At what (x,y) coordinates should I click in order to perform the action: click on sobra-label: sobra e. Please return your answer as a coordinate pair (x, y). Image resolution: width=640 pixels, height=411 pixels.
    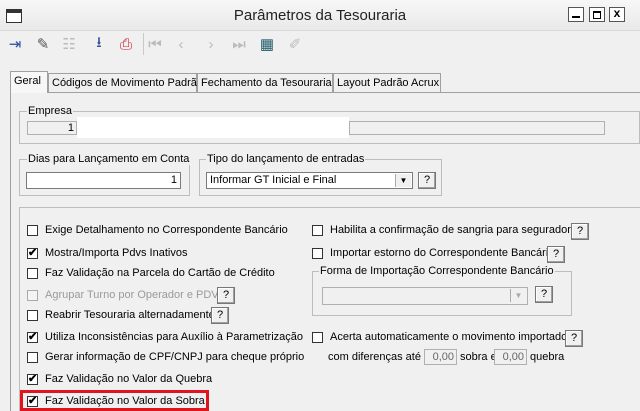
    Looking at the image, I should click on (478, 357).